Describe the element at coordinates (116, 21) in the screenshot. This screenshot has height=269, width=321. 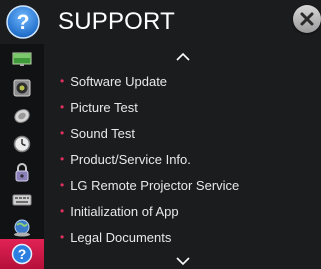
I see `page-title: SUPPORT` at that location.